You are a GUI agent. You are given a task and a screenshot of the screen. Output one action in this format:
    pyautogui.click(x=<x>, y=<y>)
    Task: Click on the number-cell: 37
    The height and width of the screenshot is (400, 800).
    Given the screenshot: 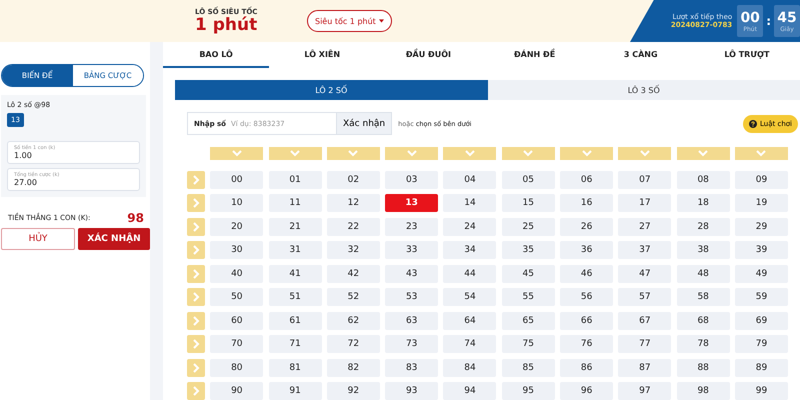 What is the action you would take?
    pyautogui.click(x=645, y=250)
    